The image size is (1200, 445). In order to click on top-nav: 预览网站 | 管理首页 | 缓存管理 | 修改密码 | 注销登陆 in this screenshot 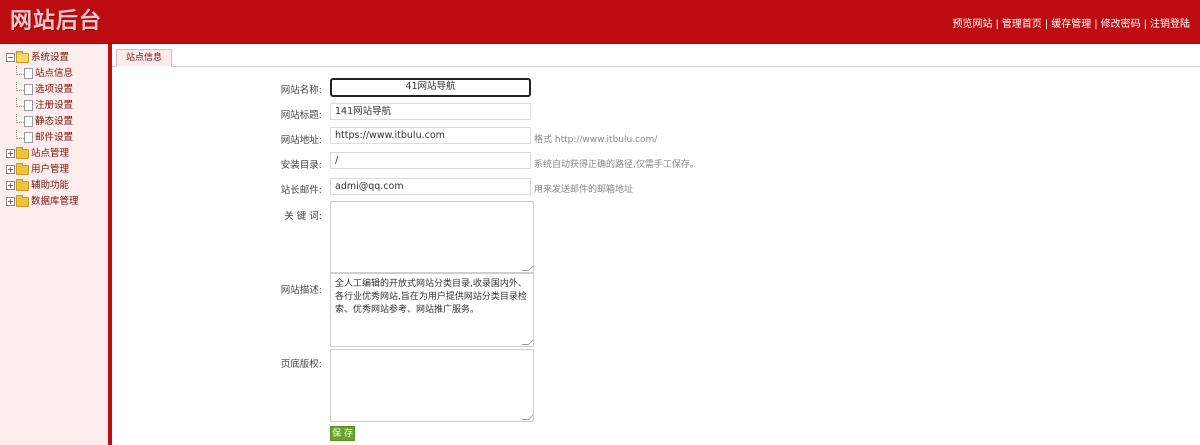, I will do `click(1072, 22)`.